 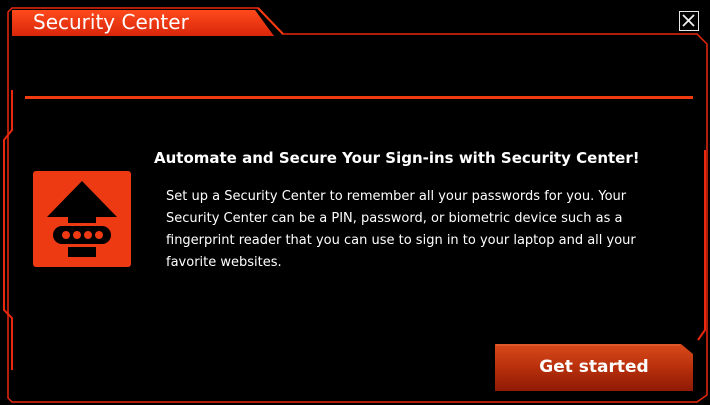 What do you see at coordinates (224, 262) in the screenshot?
I see `body-line: favorite websites.` at bounding box center [224, 262].